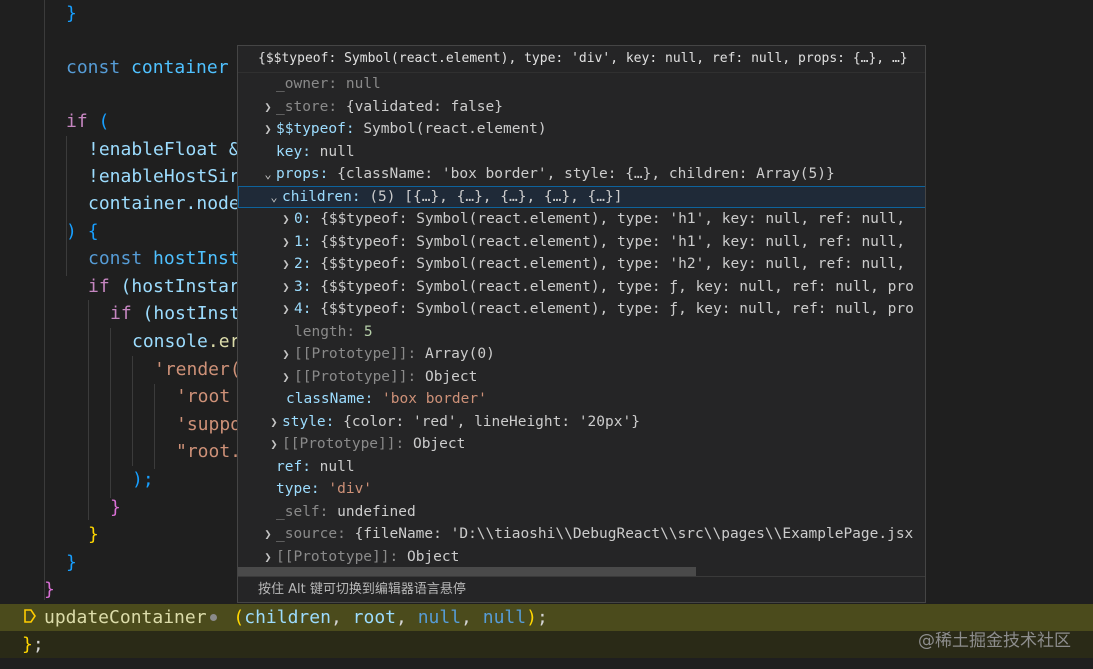 The height and width of the screenshot is (669, 1093). Describe the element at coordinates (289, 151) in the screenshot. I see `row-key: key` at that location.